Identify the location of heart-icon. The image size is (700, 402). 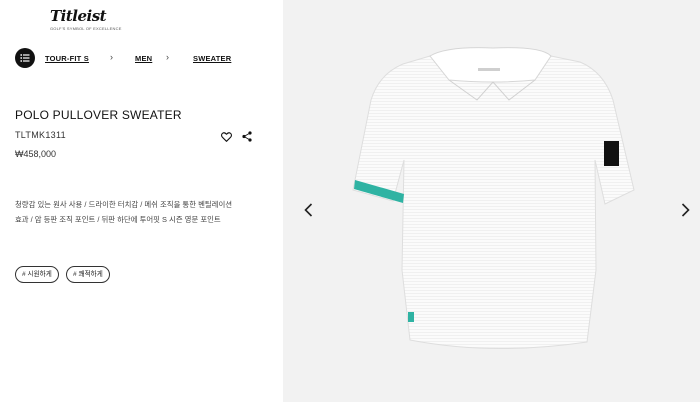
(226, 137).